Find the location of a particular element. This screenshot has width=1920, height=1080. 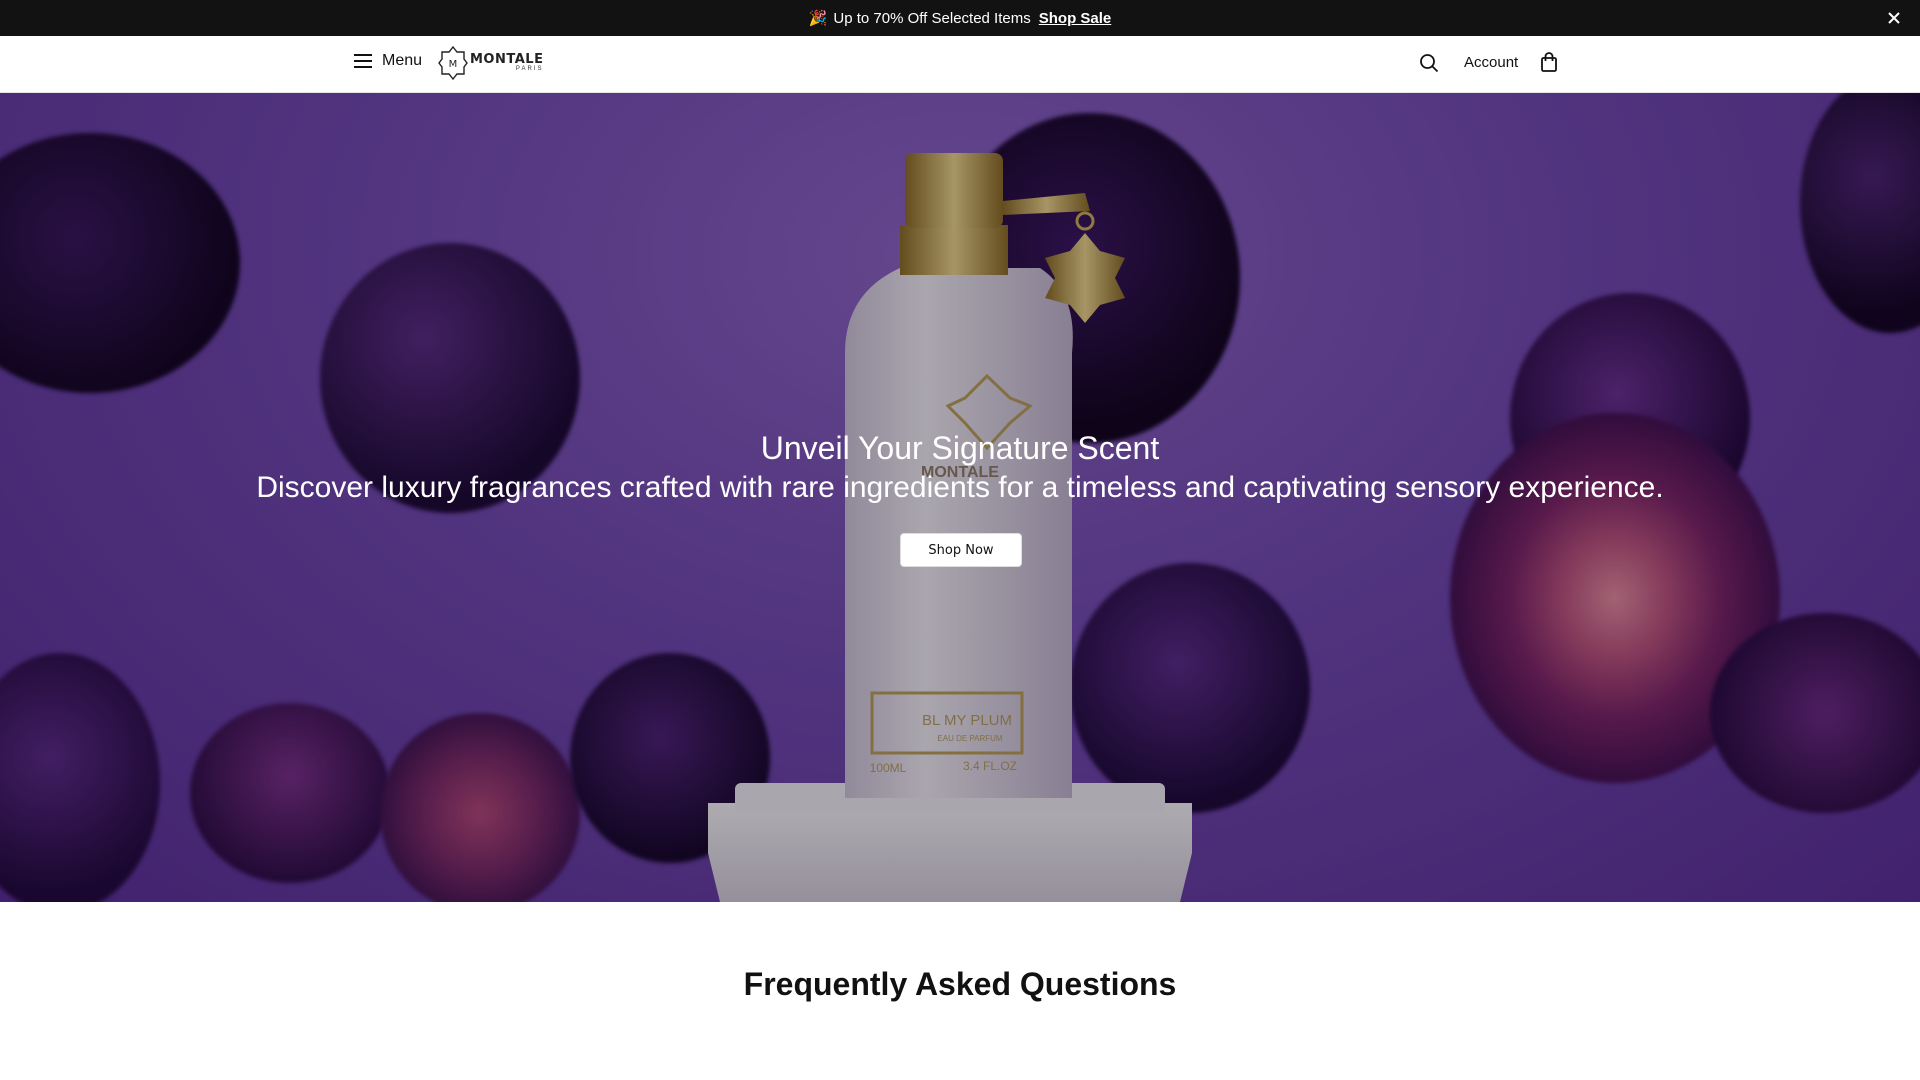

montale-logo: M MONTALE PARIS is located at coordinates (490, 63).